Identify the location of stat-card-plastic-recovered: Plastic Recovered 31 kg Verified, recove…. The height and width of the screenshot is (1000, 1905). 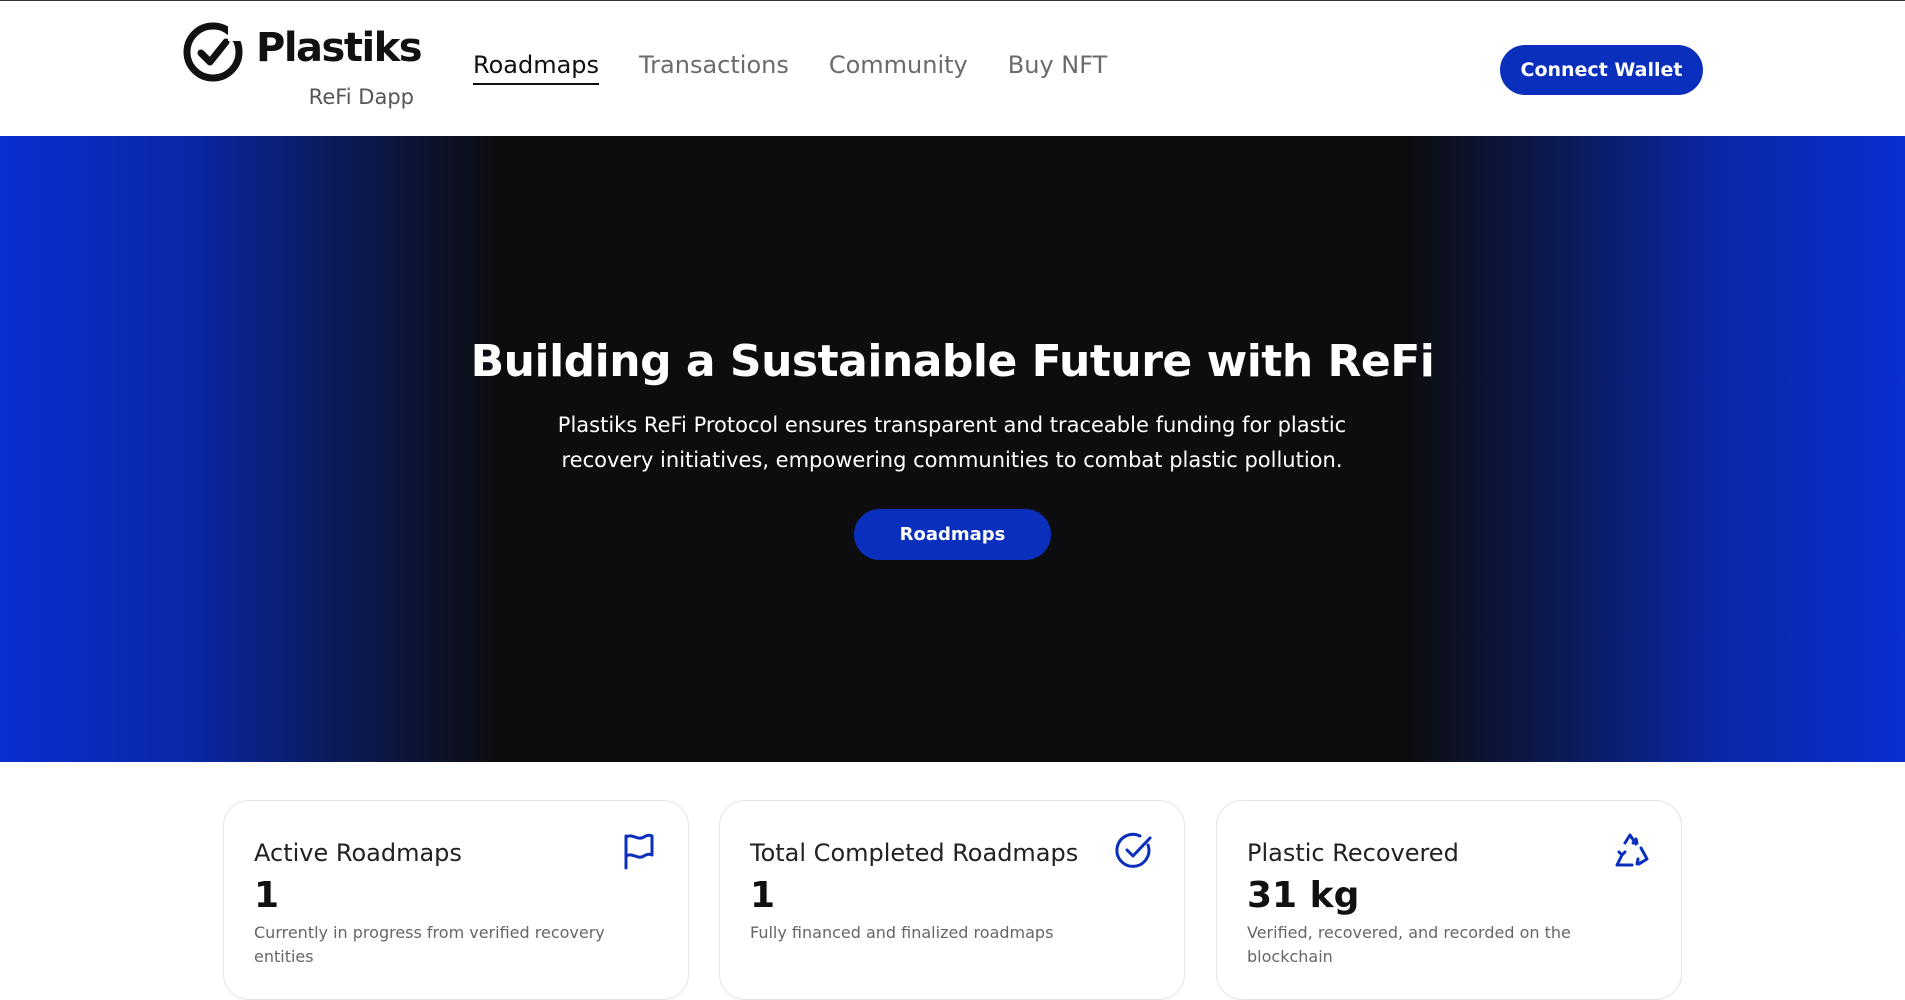
(1449, 900).